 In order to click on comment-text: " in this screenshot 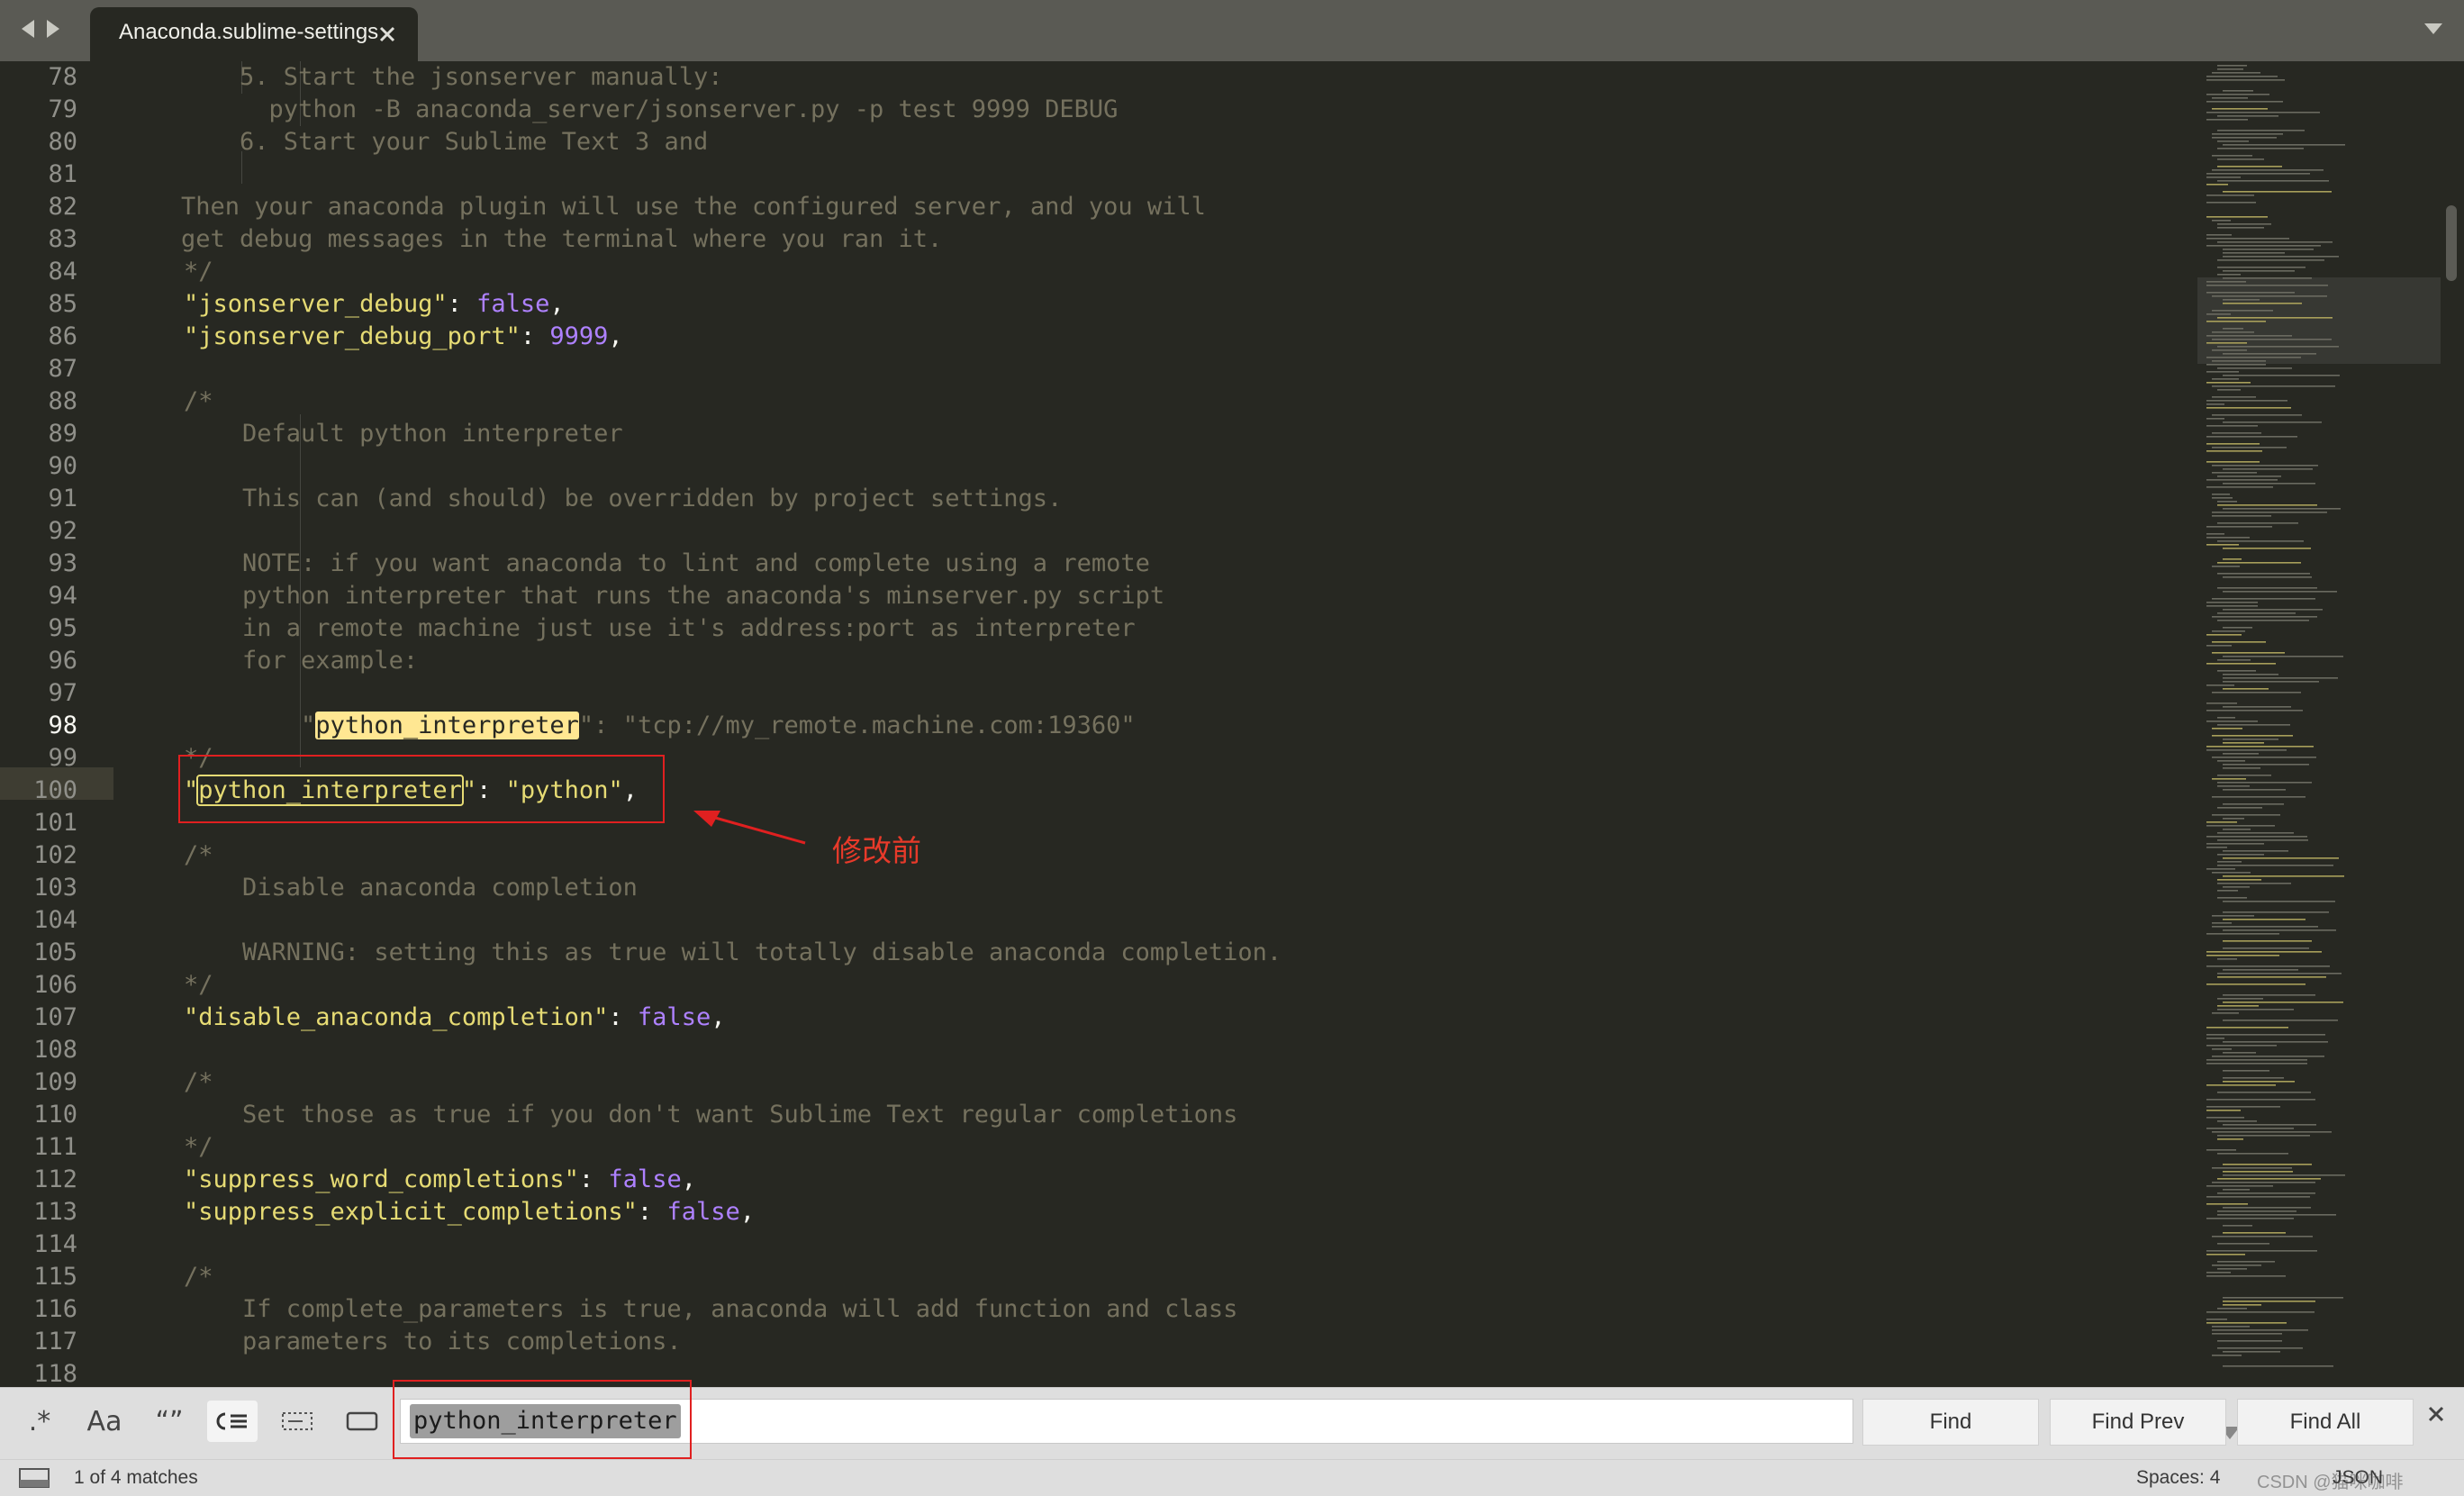, I will do `click(250, 726)`.